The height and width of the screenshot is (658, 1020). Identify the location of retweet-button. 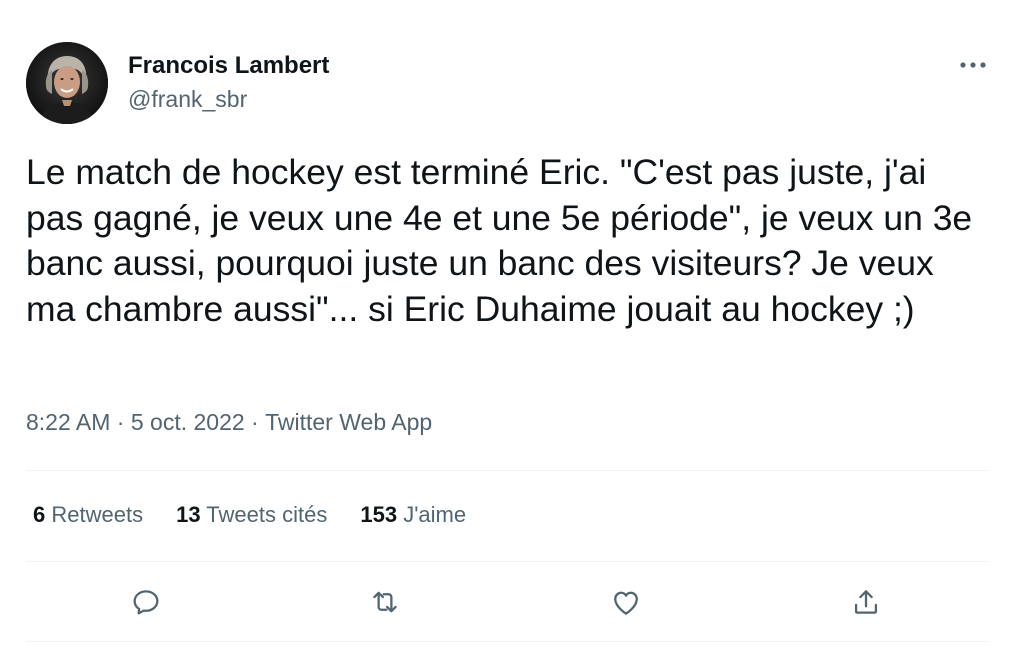
(385, 602).